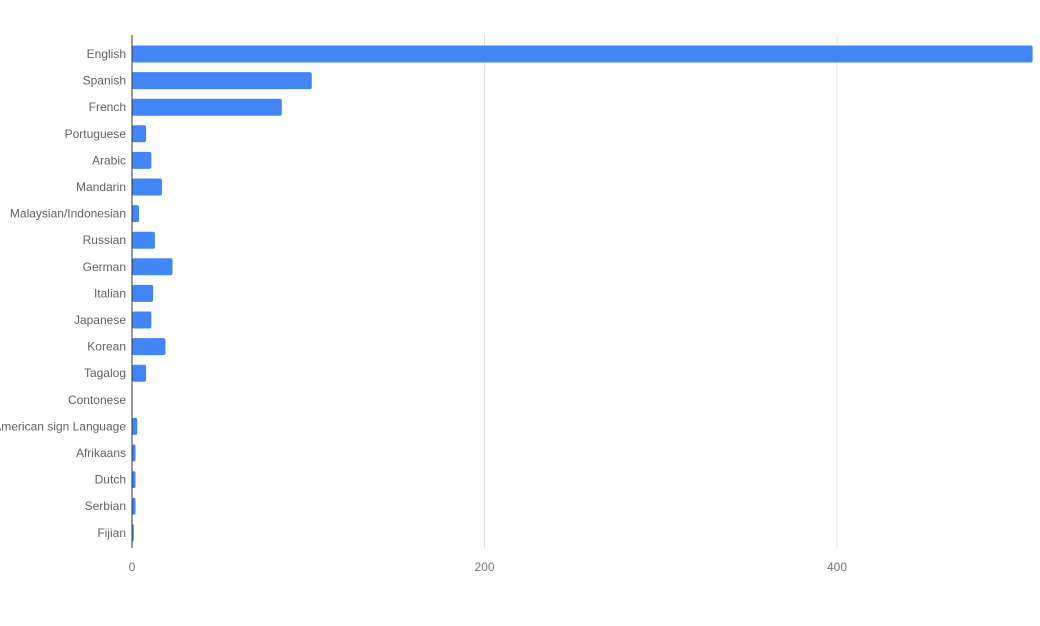 The image size is (1040, 626). I want to click on bar-tagalog, so click(139, 373).